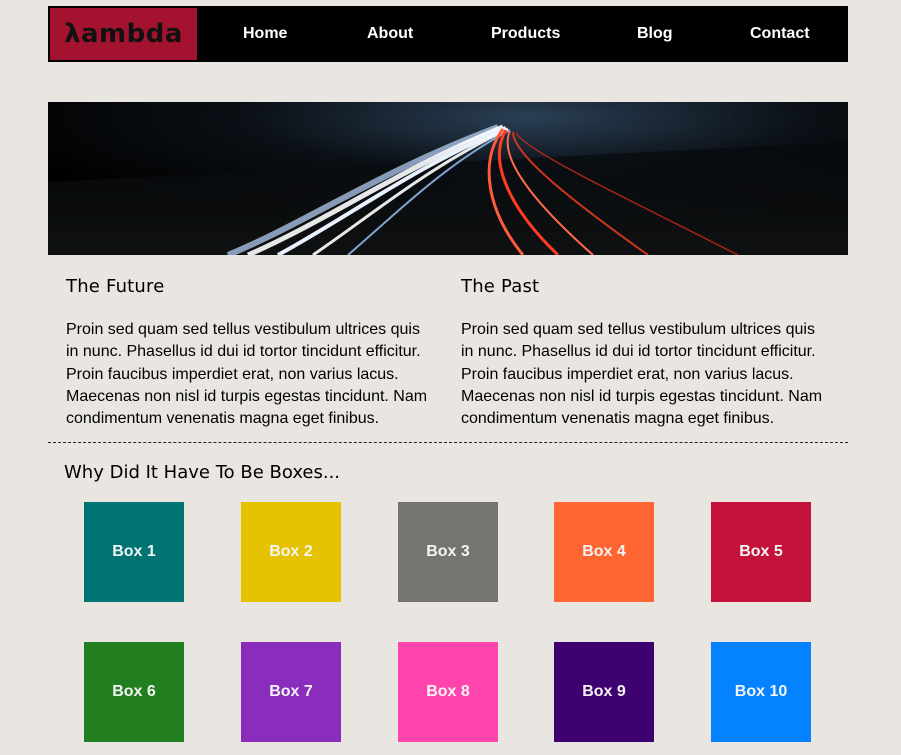  Describe the element at coordinates (761, 552) in the screenshot. I see `box-5: Box 5` at that location.